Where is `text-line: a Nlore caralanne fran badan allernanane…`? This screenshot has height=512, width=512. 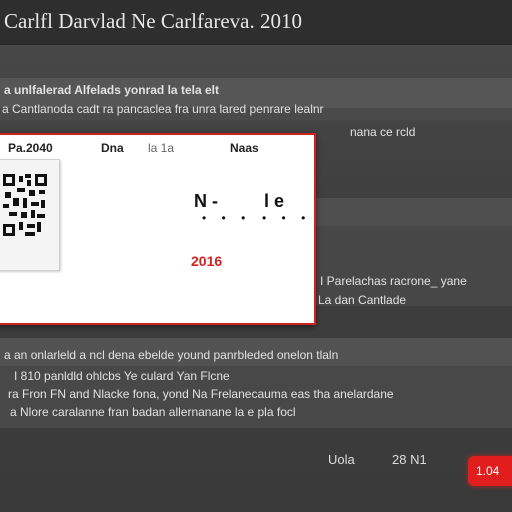
text-line: a Nlore caralanne fran badan allernanane… is located at coordinates (153, 412).